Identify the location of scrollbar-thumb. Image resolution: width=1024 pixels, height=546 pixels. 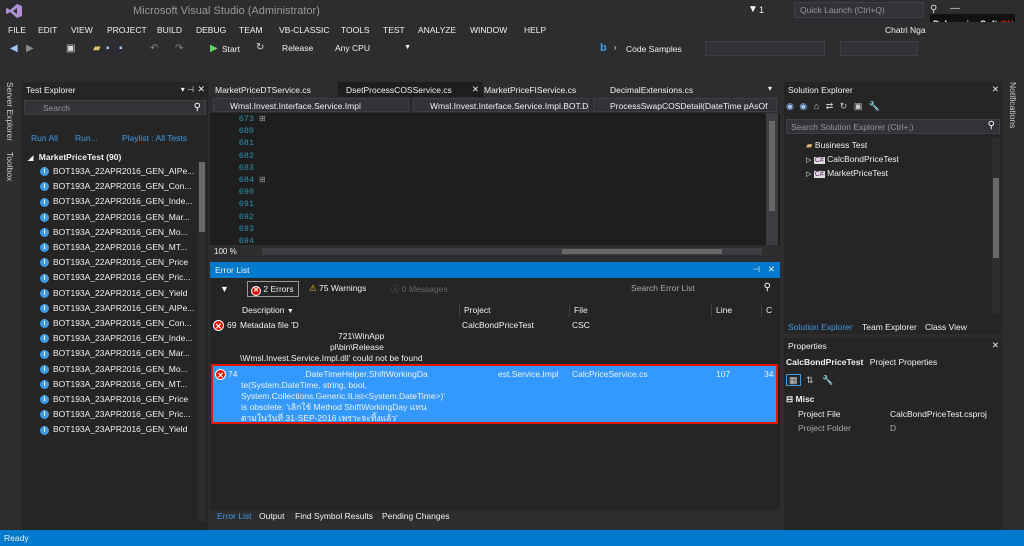
(202, 197).